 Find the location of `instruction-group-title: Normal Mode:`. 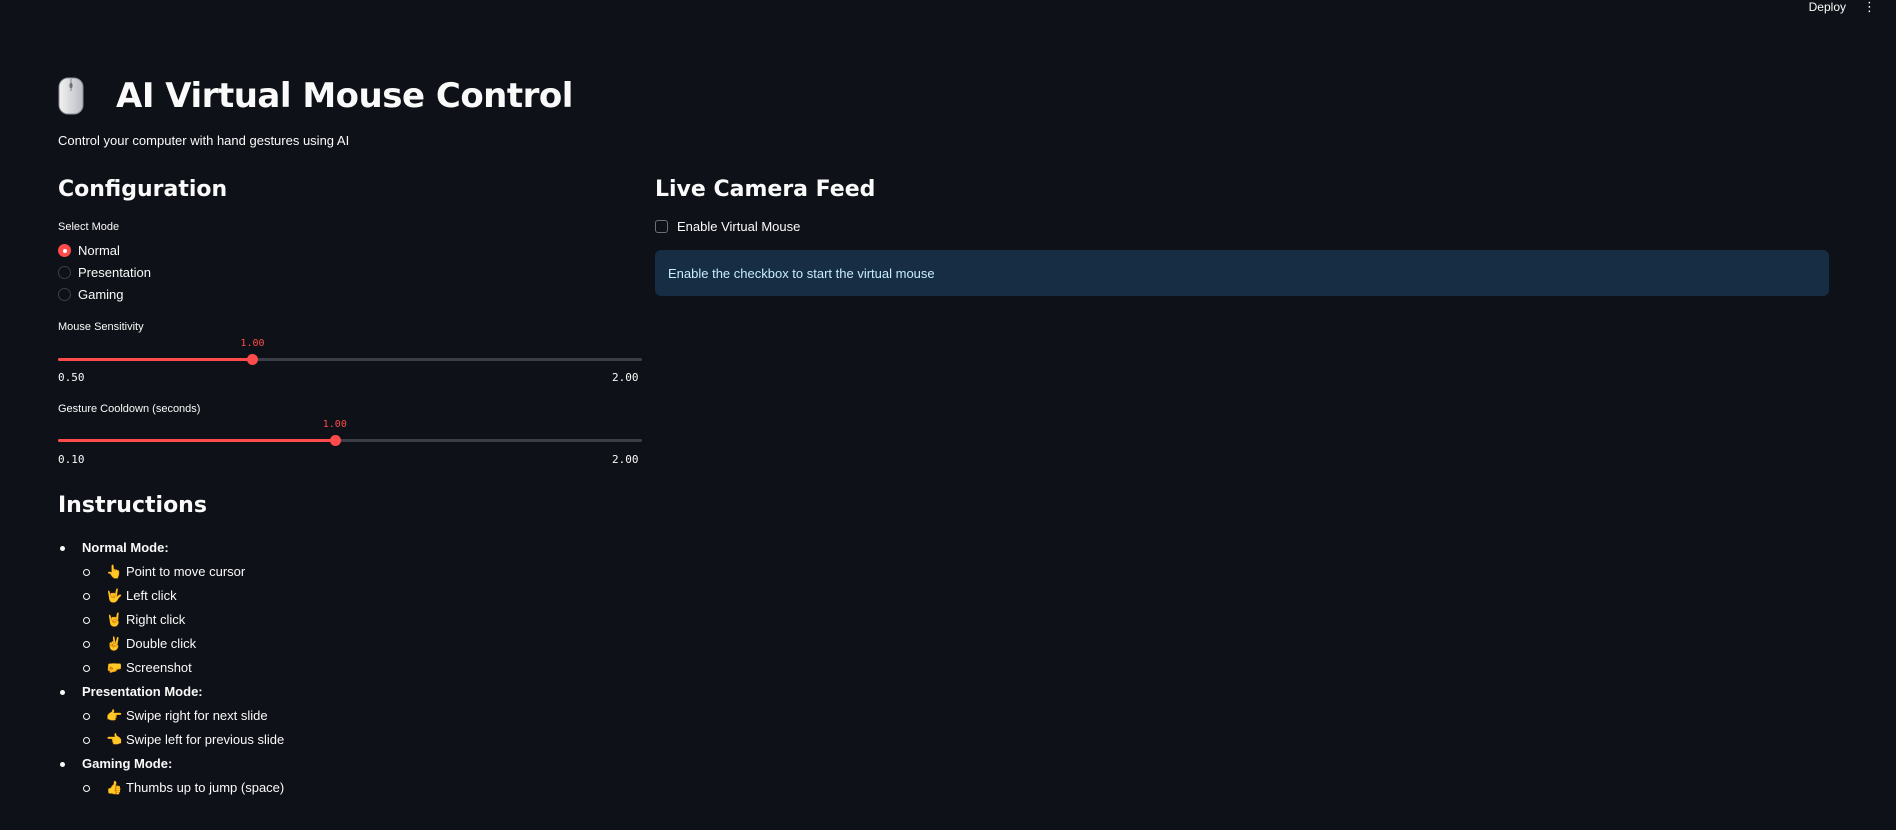

instruction-group-title: Normal Mode: is located at coordinates (350, 548).